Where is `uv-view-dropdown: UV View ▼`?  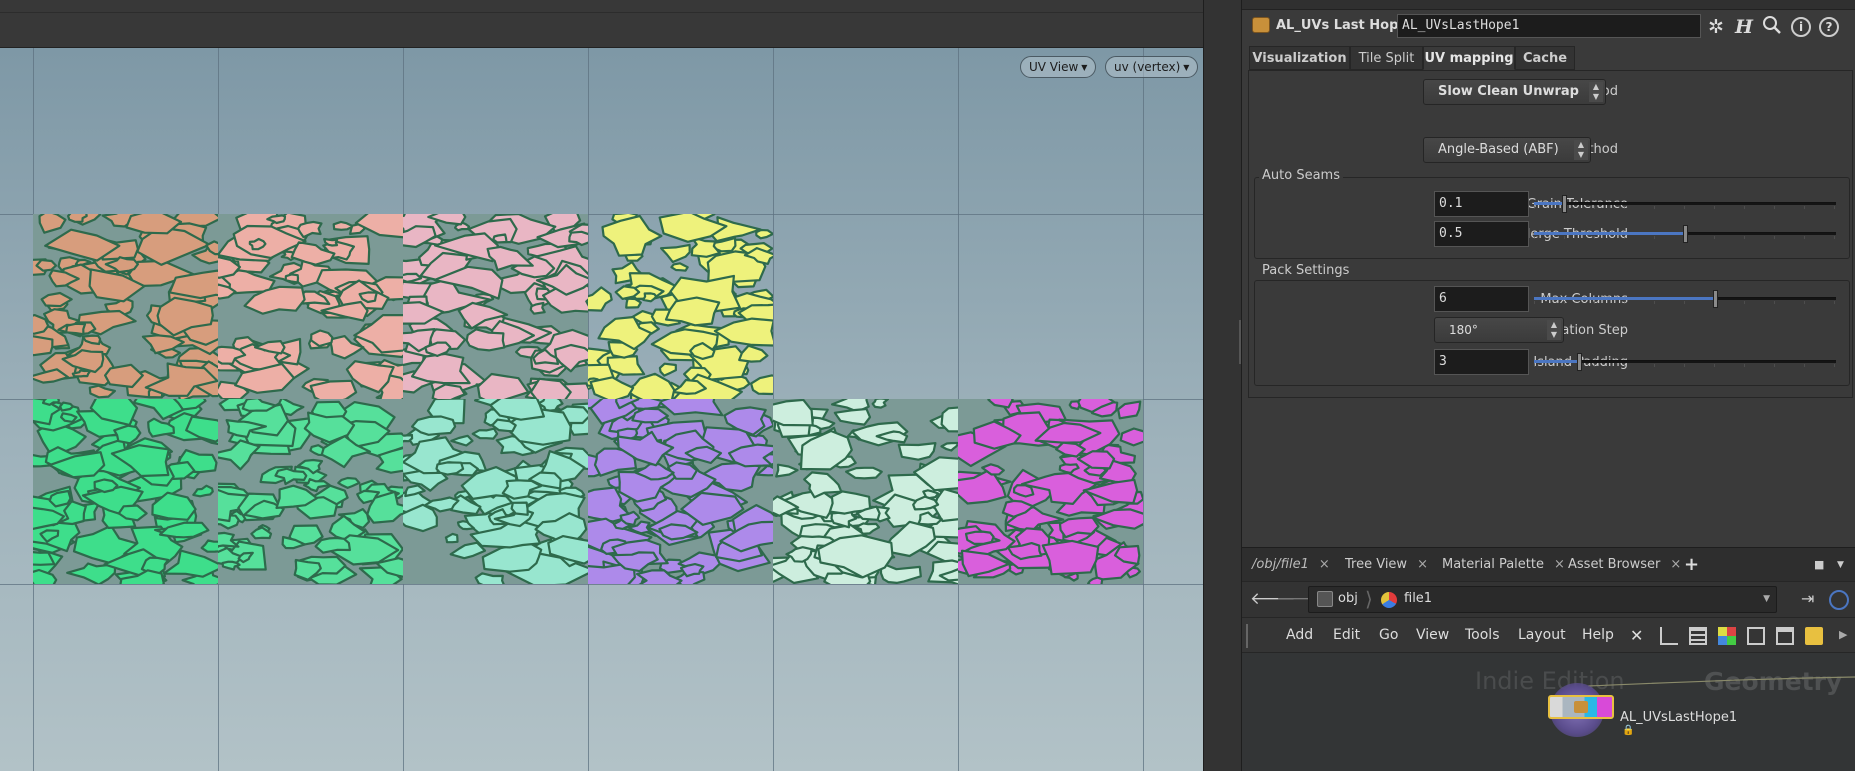
uv-view-dropdown: UV View ▼ is located at coordinates (1058, 67).